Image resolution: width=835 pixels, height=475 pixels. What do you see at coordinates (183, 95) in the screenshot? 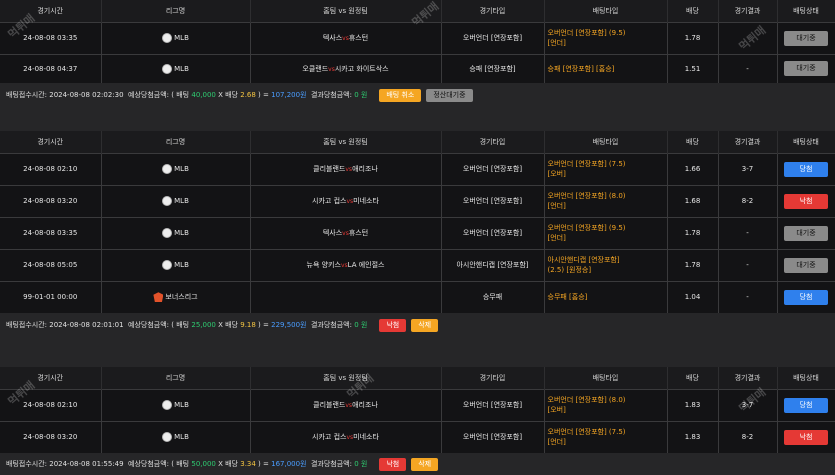
I see `stake-label: 배팅` at bounding box center [183, 95].